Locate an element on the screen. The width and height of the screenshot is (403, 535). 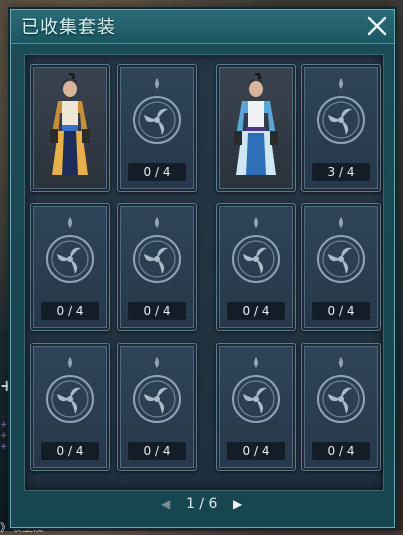
hero-portrait-gold-icon is located at coordinates (70, 124).